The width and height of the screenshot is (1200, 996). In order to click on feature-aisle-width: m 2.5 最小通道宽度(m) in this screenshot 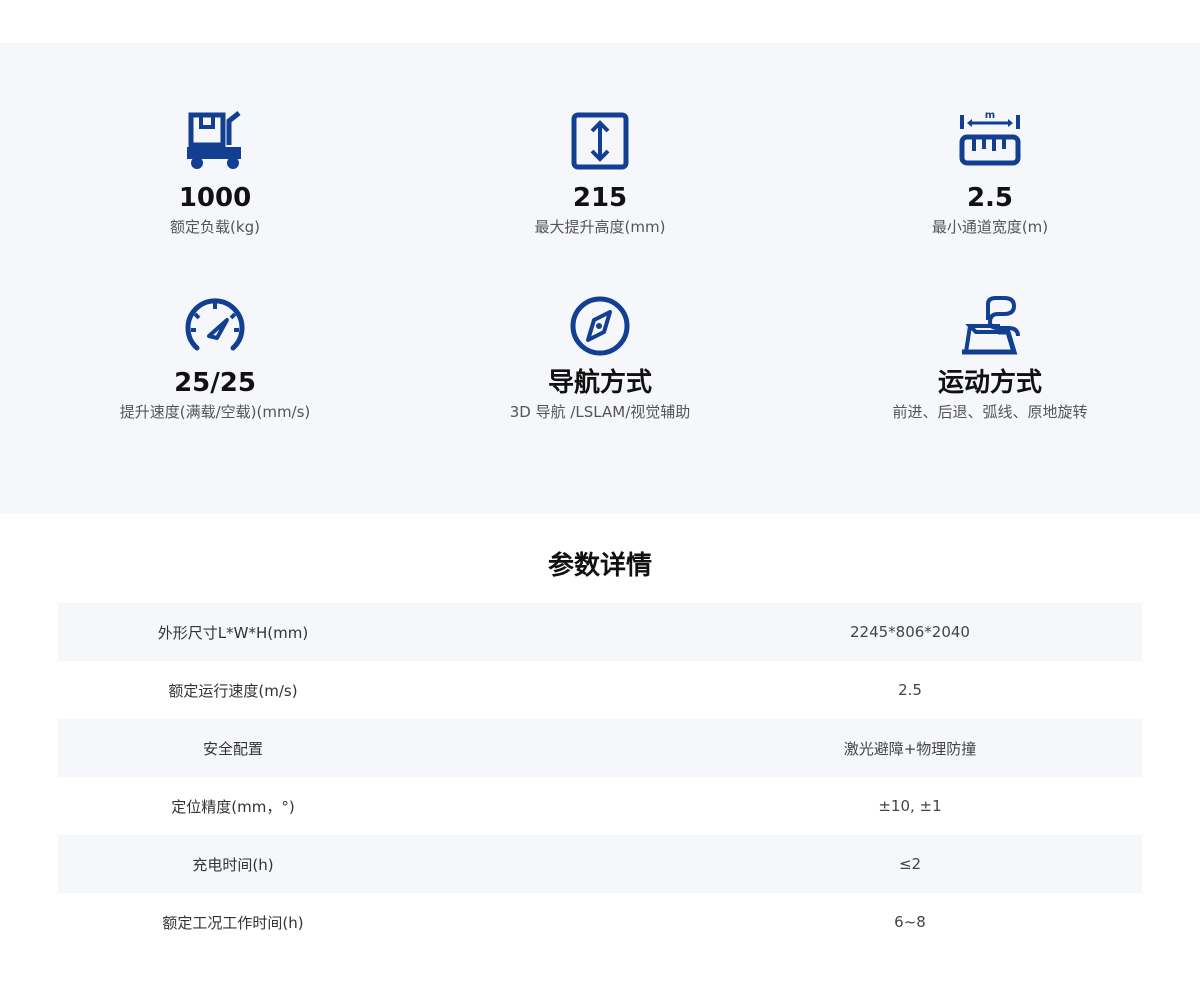, I will do `click(990, 173)`.